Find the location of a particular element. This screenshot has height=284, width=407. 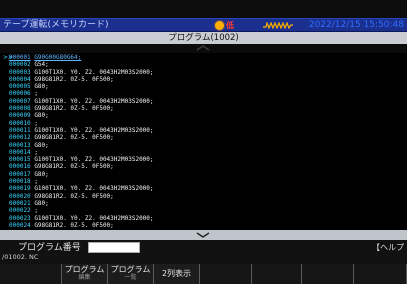

chevron-up-icon is located at coordinates (203, 48).